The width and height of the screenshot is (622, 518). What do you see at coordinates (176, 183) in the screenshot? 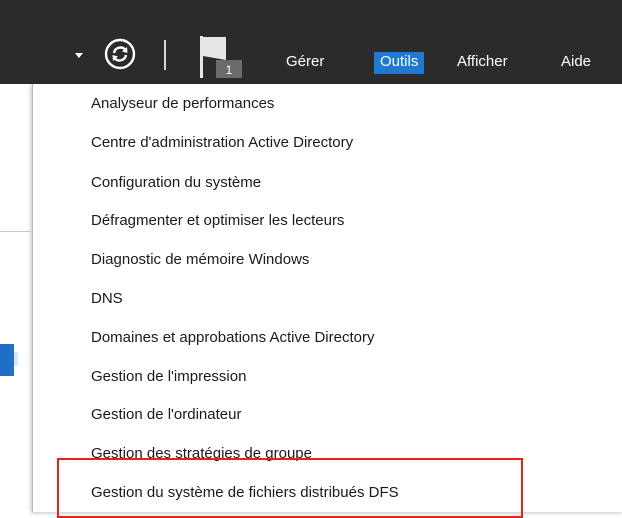
I see `menu-item-configuration-systeme: Configuration du système` at bounding box center [176, 183].